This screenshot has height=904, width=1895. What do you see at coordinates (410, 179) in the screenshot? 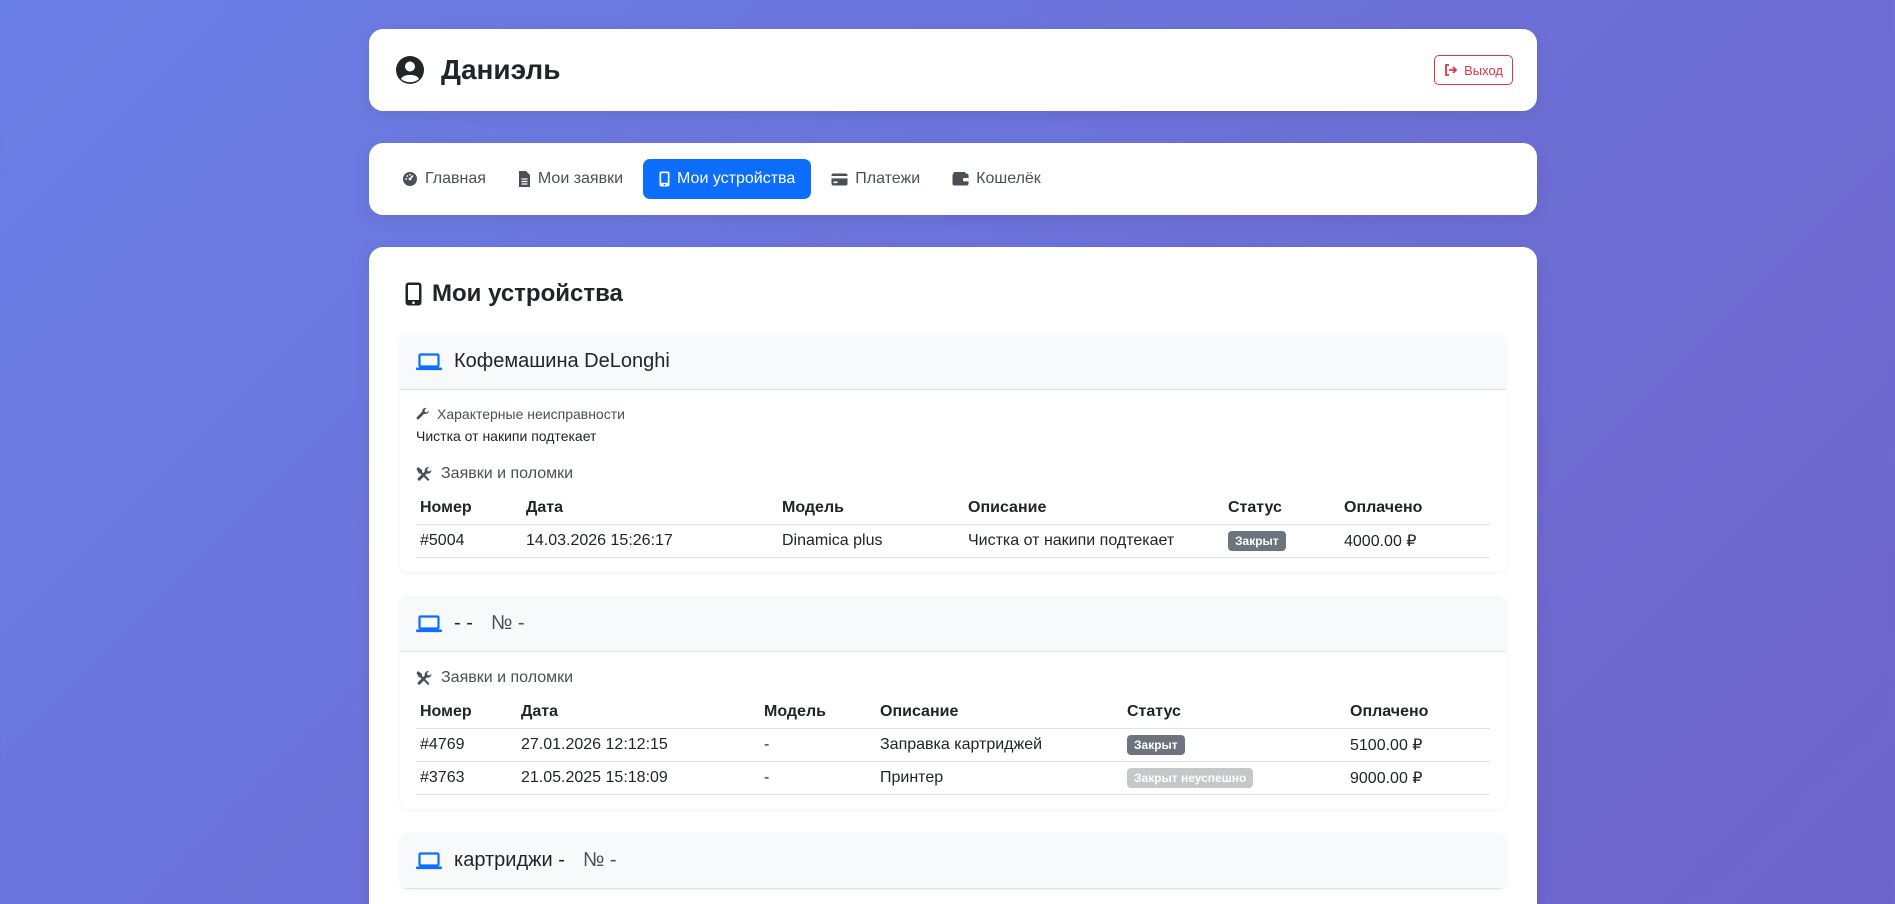
I see `dashboard-icon` at bounding box center [410, 179].